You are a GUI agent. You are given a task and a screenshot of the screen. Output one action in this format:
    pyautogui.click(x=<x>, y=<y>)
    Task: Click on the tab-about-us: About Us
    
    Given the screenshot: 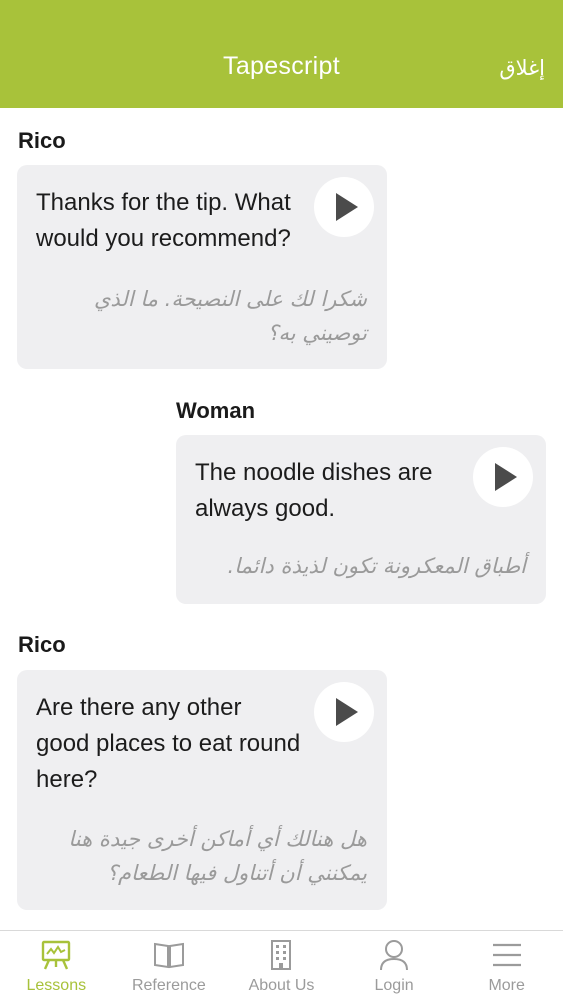 What is the action you would take?
    pyautogui.click(x=281, y=965)
    